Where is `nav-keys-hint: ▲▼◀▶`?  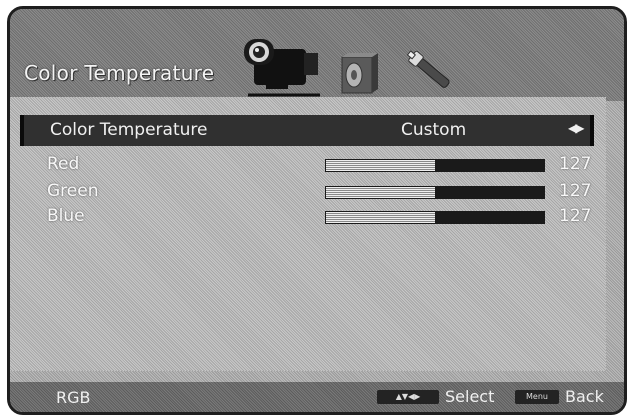 nav-keys-hint: ▲▼◀▶ is located at coordinates (408, 397).